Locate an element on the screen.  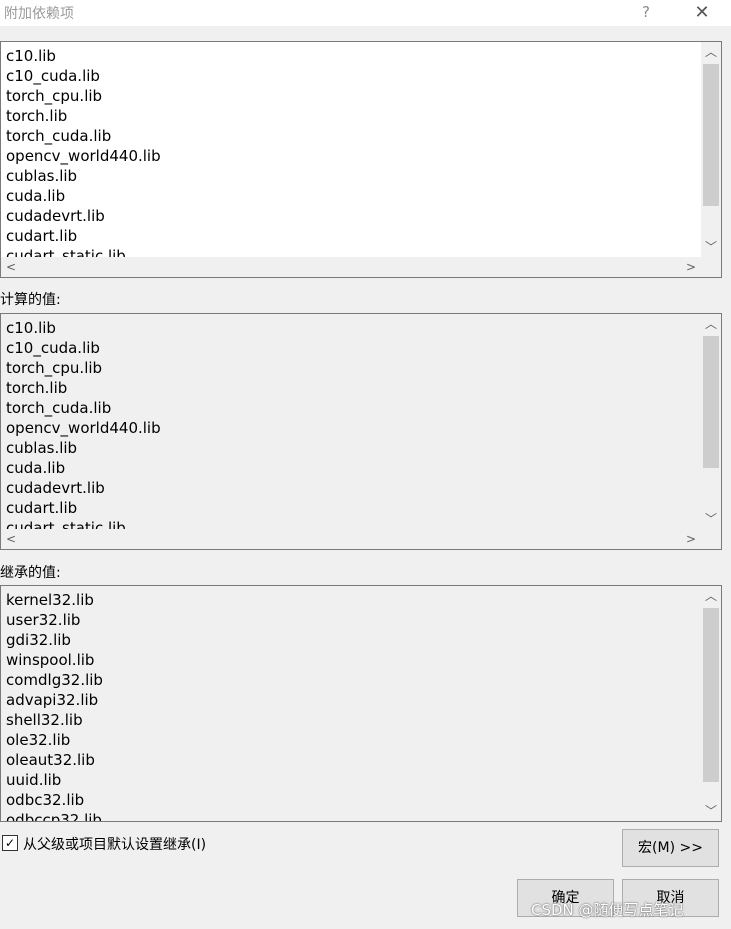
help-icon: ? is located at coordinates (646, 12).